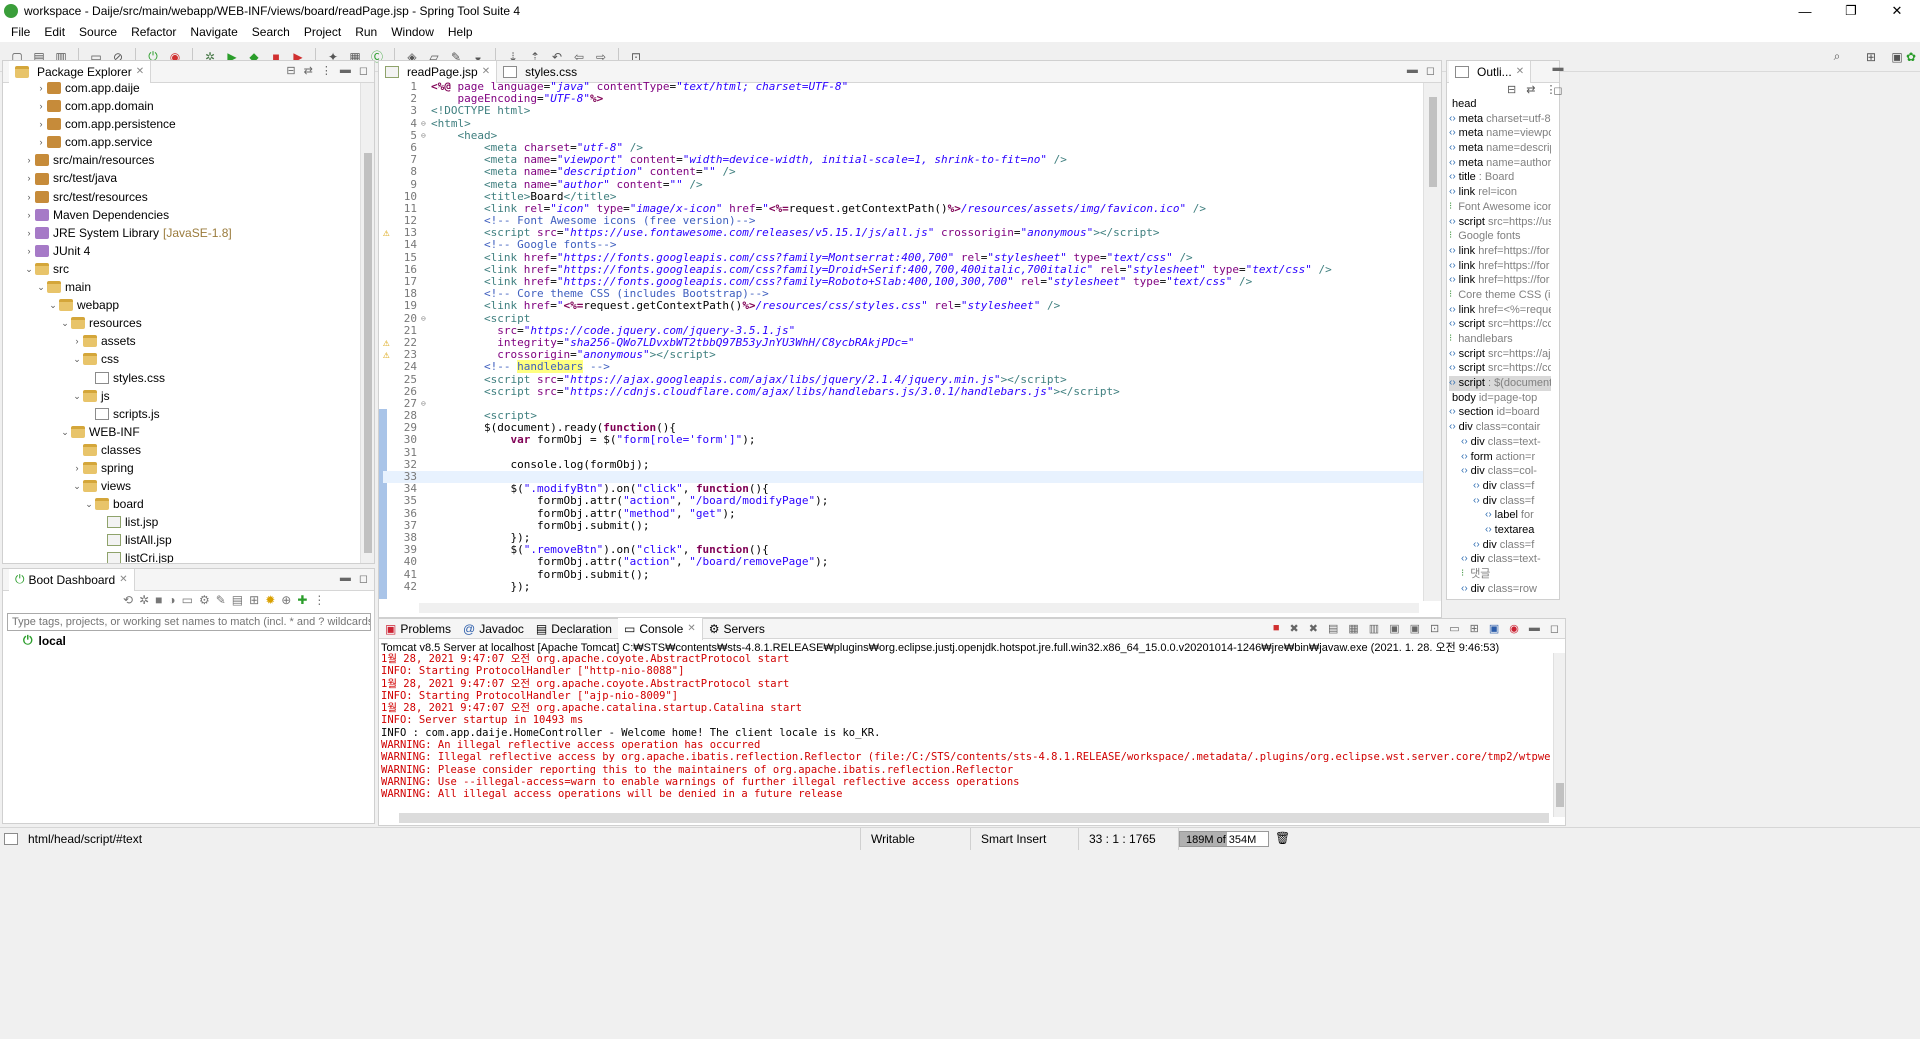 This screenshot has height=1039, width=1920. I want to click on menu-project: Project, so click(322, 32).